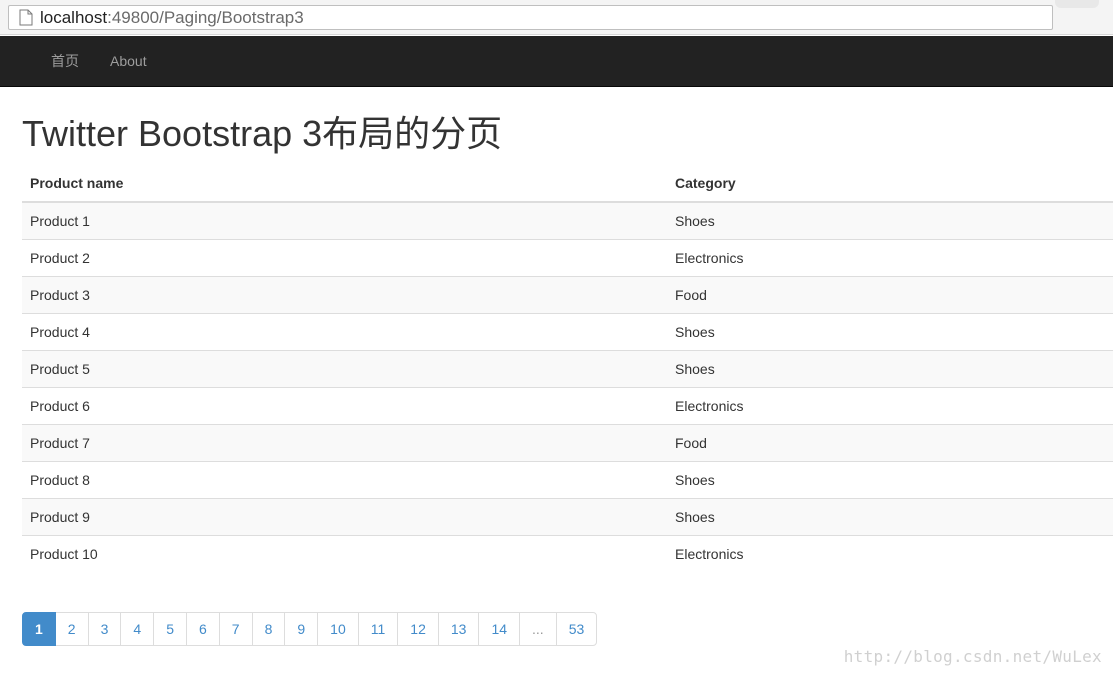  Describe the element at coordinates (202, 629) in the screenshot. I see `pagination-page-6: 6` at that location.